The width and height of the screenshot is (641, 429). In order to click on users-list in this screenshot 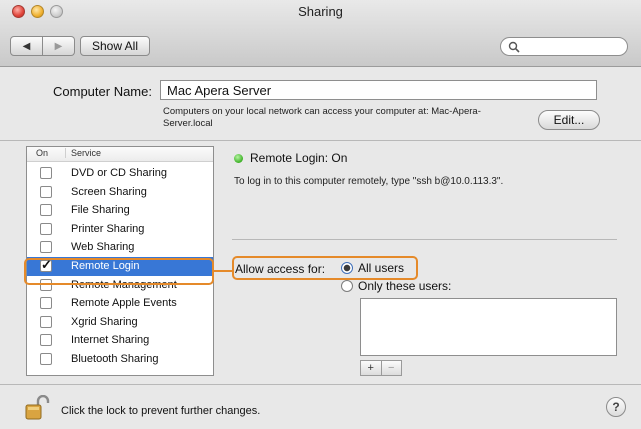, I will do `click(488, 327)`.